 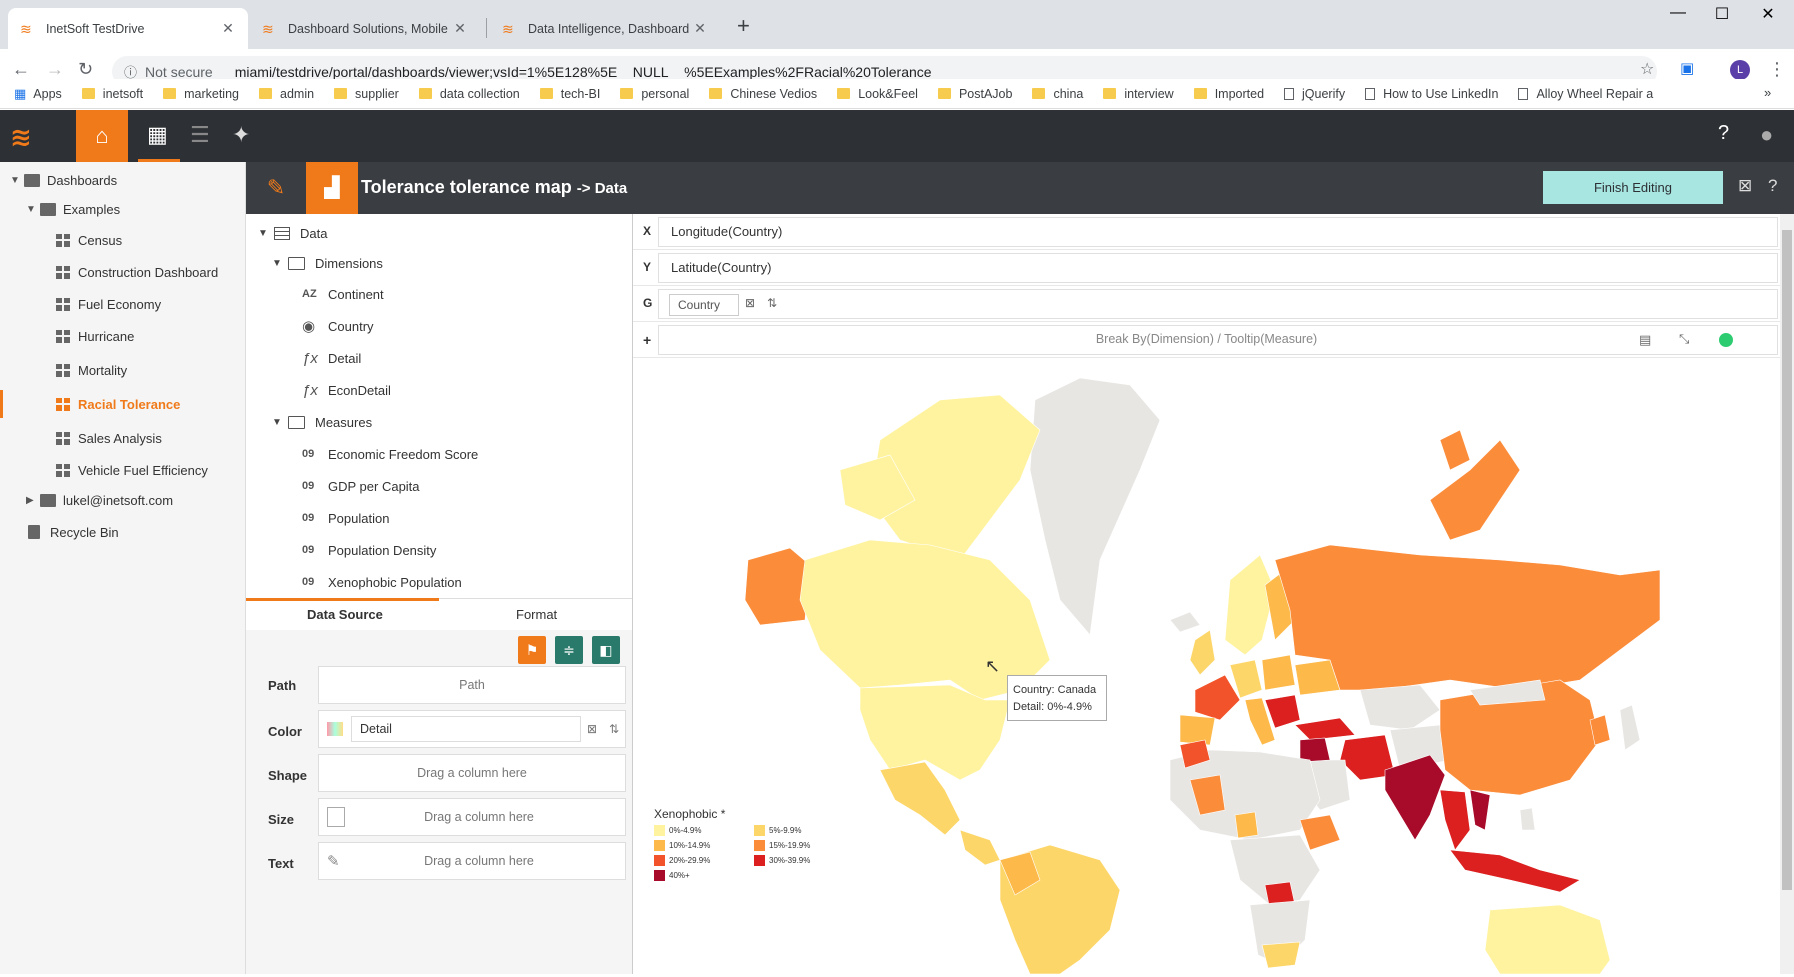 What do you see at coordinates (1745, 186) in the screenshot?
I see `close-editor-icon: ⊠` at bounding box center [1745, 186].